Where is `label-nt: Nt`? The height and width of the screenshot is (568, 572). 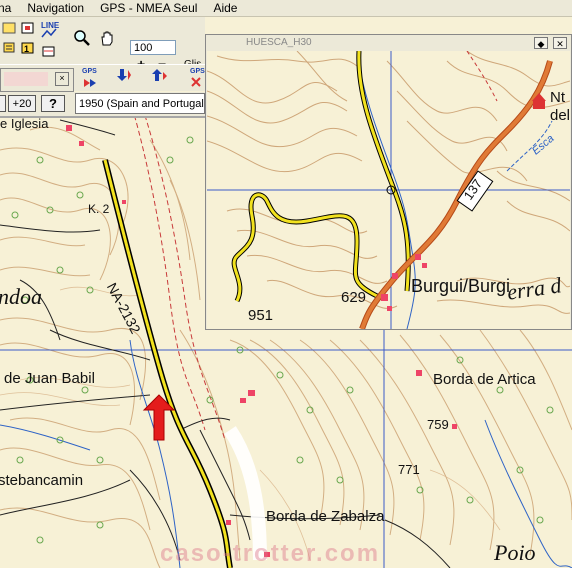
label-nt: Nt is located at coordinates (557, 97).